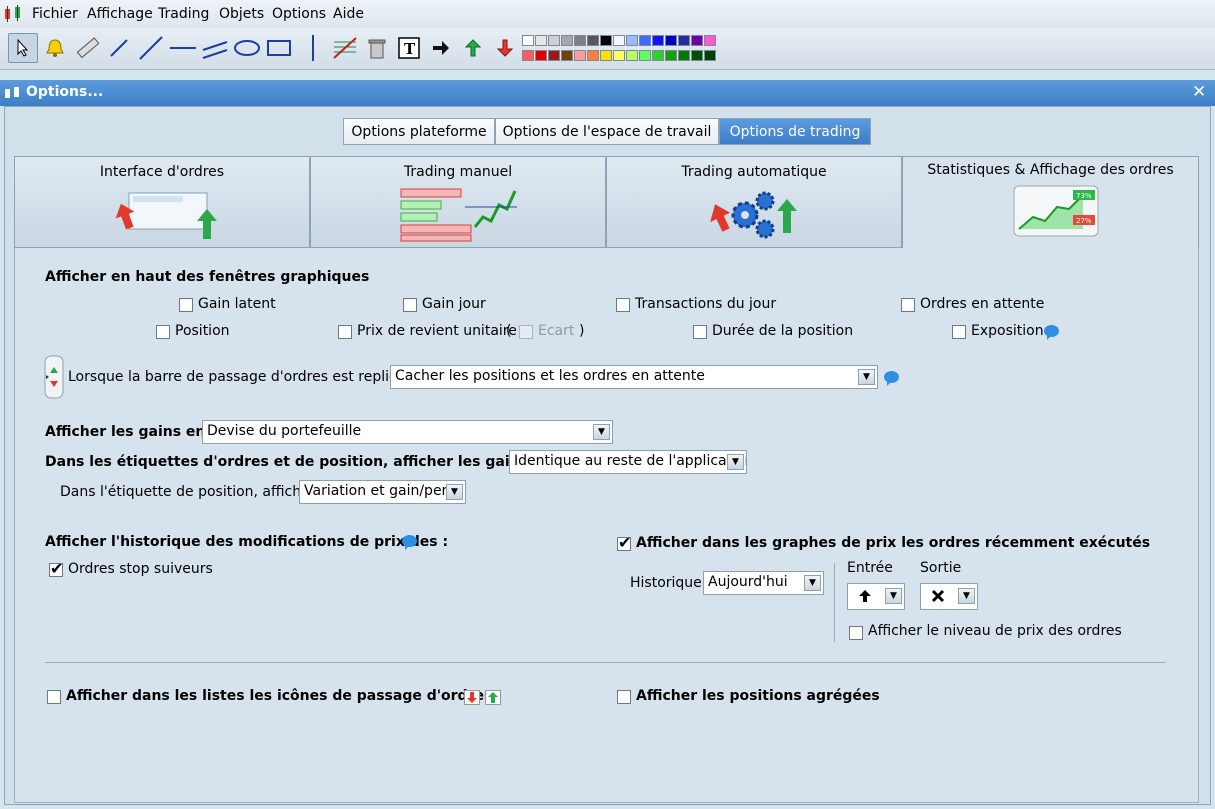 The width and height of the screenshot is (1215, 809). Describe the element at coordinates (624, 542) in the screenshot. I see `checkbox-ordres-executes` at that location.